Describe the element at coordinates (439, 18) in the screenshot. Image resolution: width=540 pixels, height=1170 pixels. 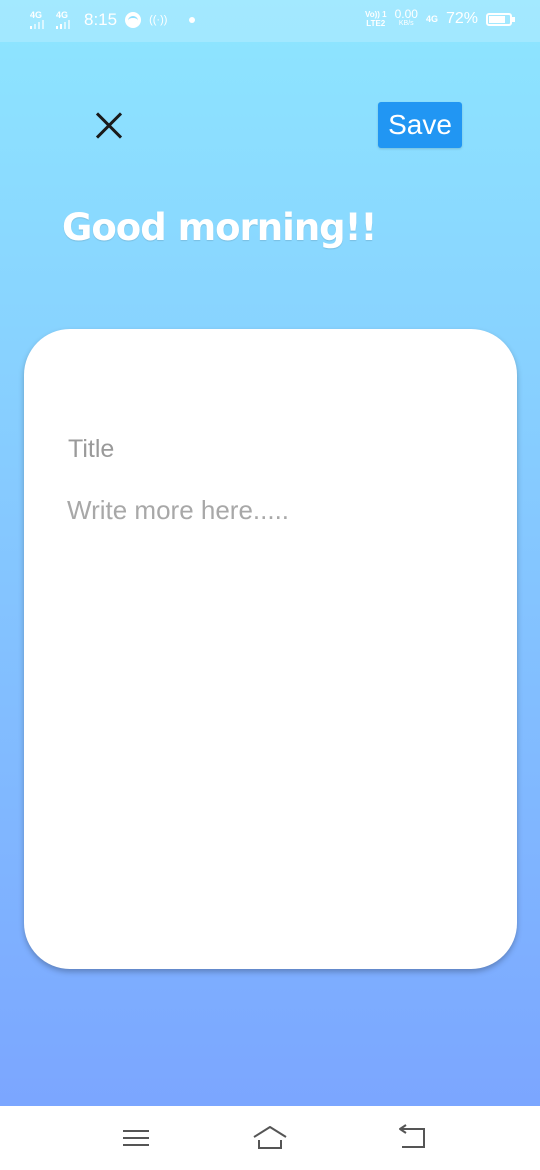
I see `status-bar-right: Vo)) 1 LTE2 0.00 KB/s 4G 72%` at that location.